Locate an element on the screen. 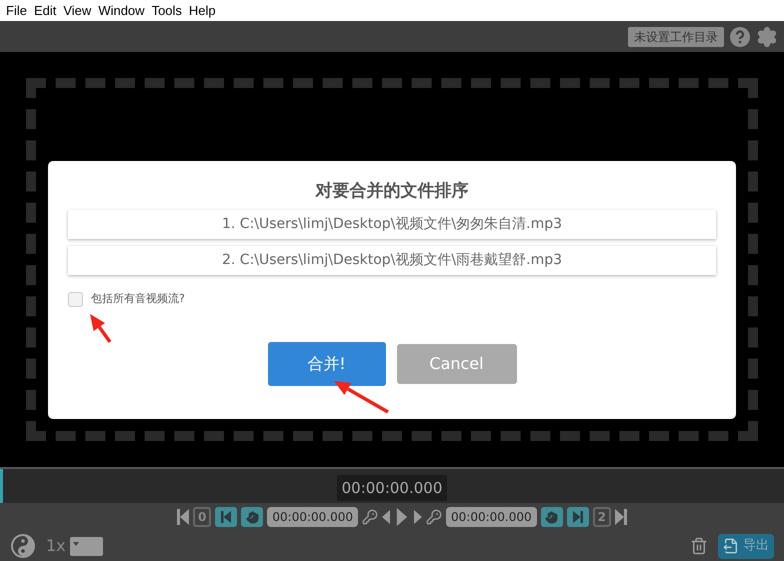 The height and width of the screenshot is (561, 784). streams-checkbox is located at coordinates (75, 299).